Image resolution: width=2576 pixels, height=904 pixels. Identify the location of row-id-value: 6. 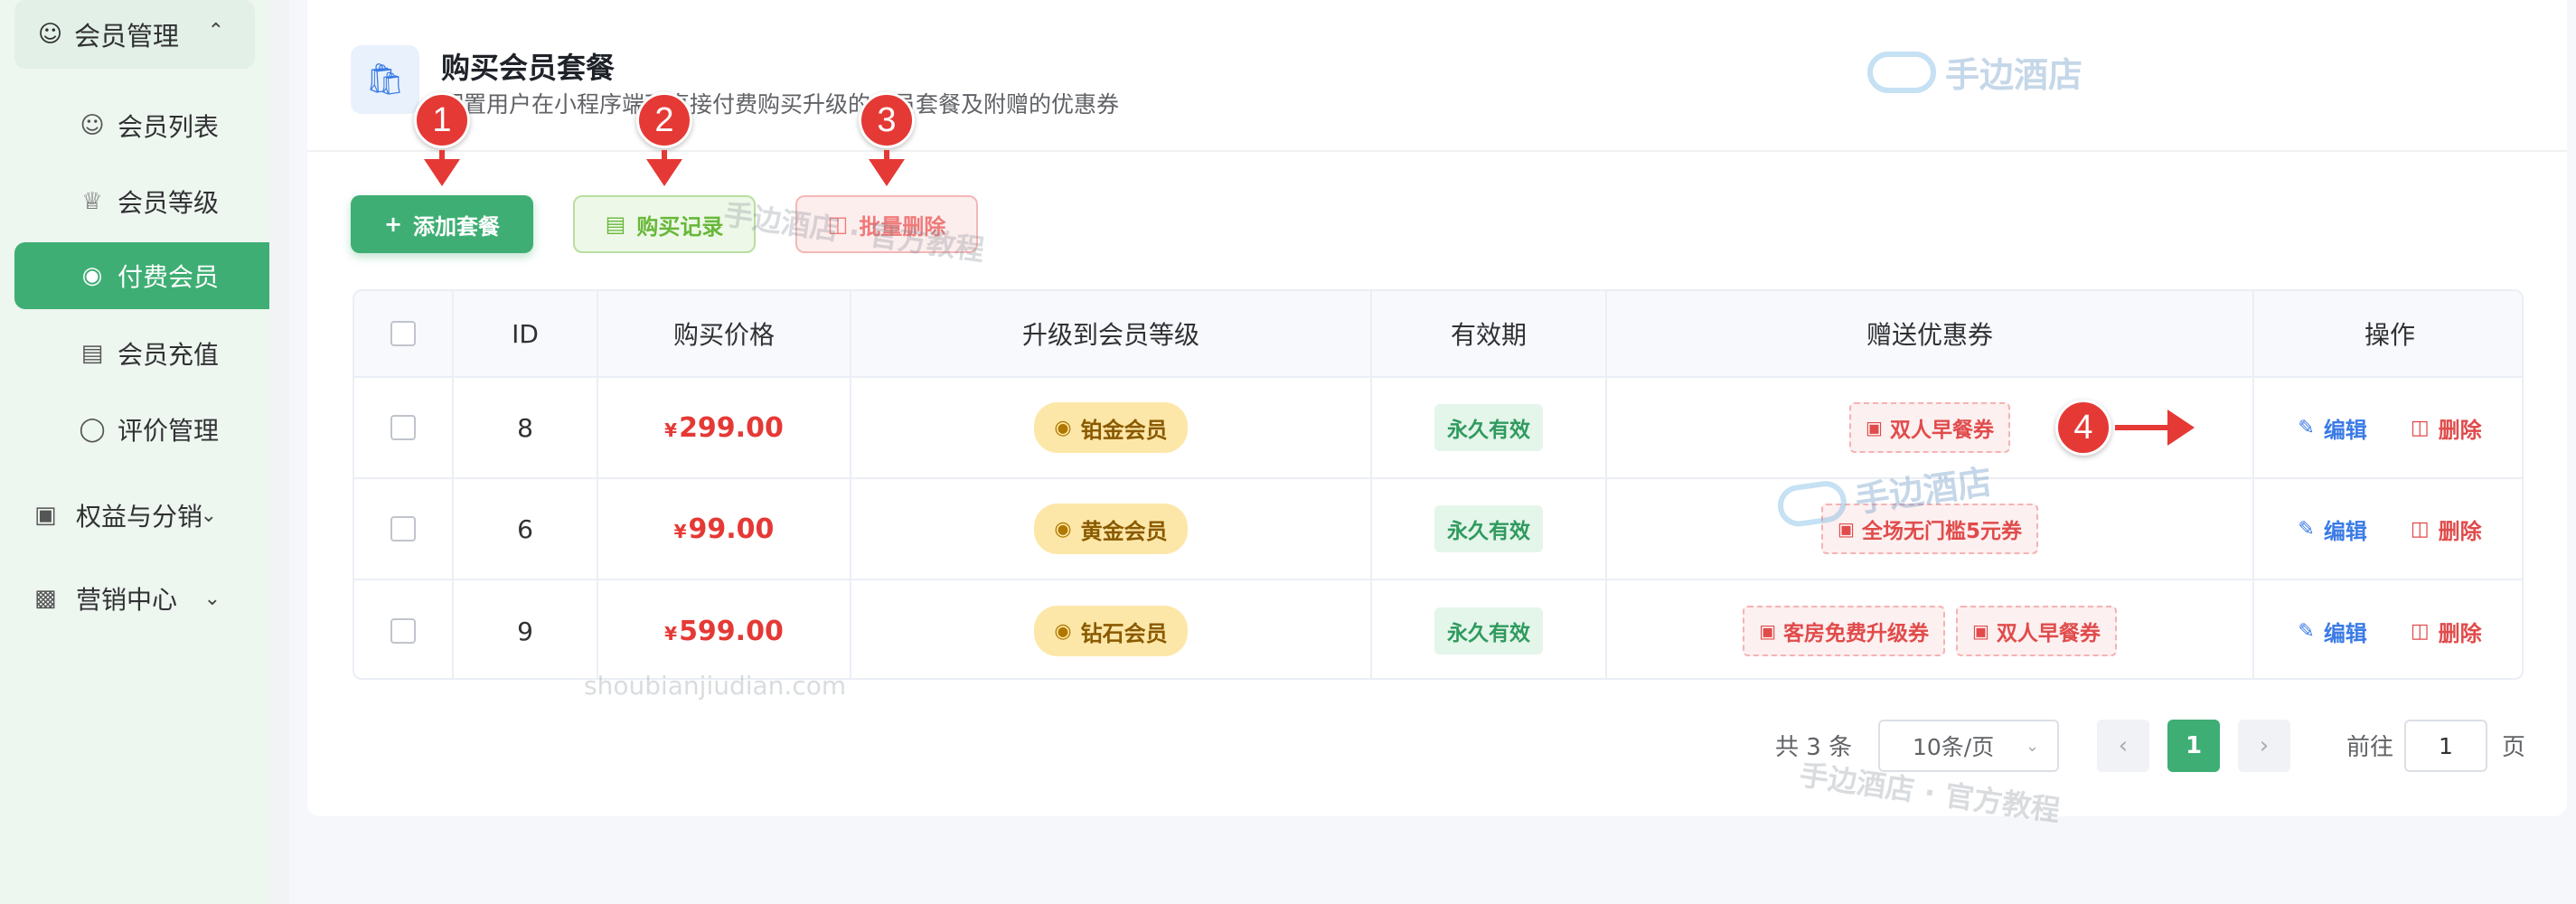
(525, 528).